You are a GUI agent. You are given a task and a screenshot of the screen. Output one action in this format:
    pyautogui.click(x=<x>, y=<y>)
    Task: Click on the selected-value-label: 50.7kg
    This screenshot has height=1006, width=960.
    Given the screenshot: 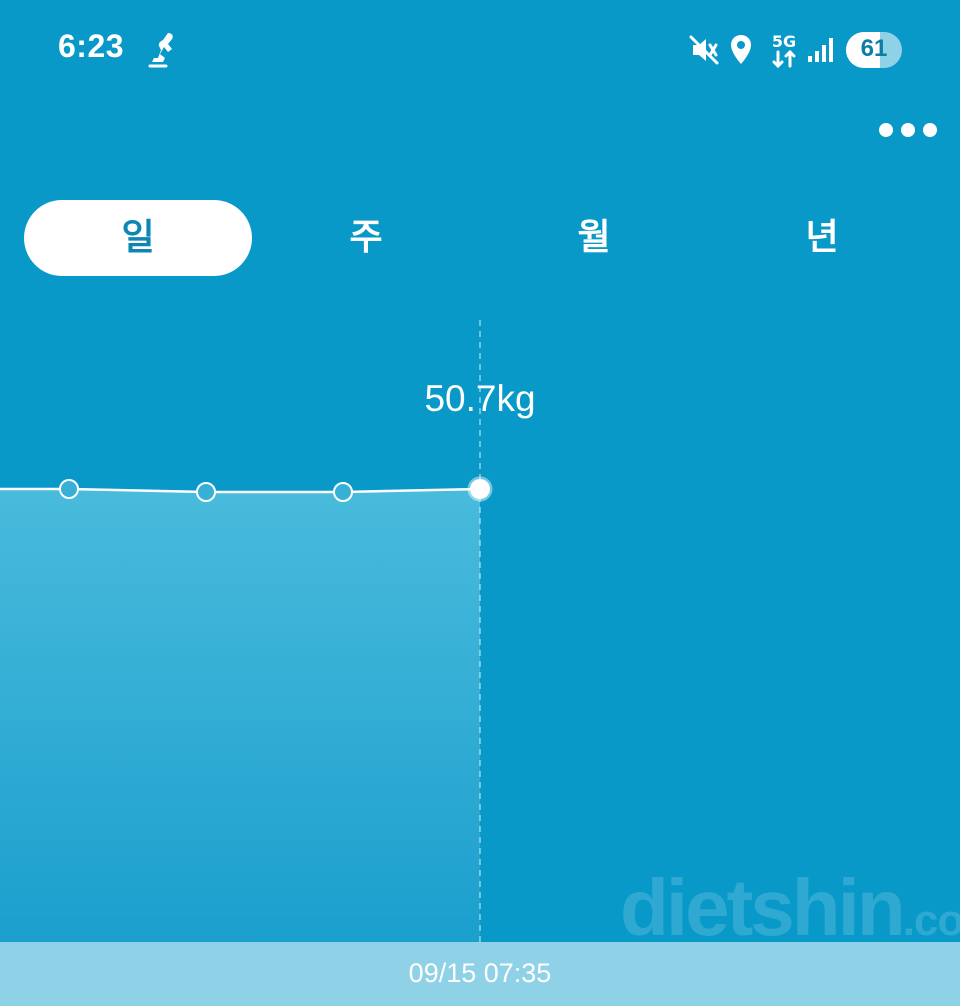 What is the action you would take?
    pyautogui.click(x=480, y=398)
    